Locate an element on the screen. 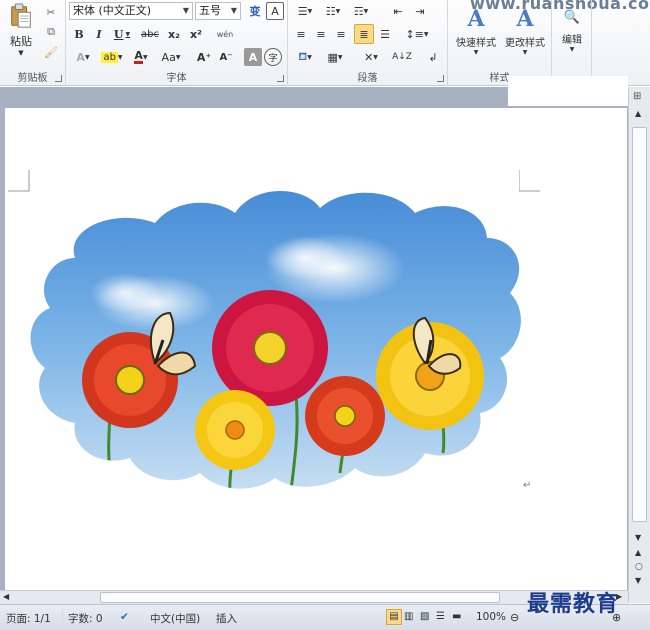  bold-button: B is located at coordinates (79, 34).